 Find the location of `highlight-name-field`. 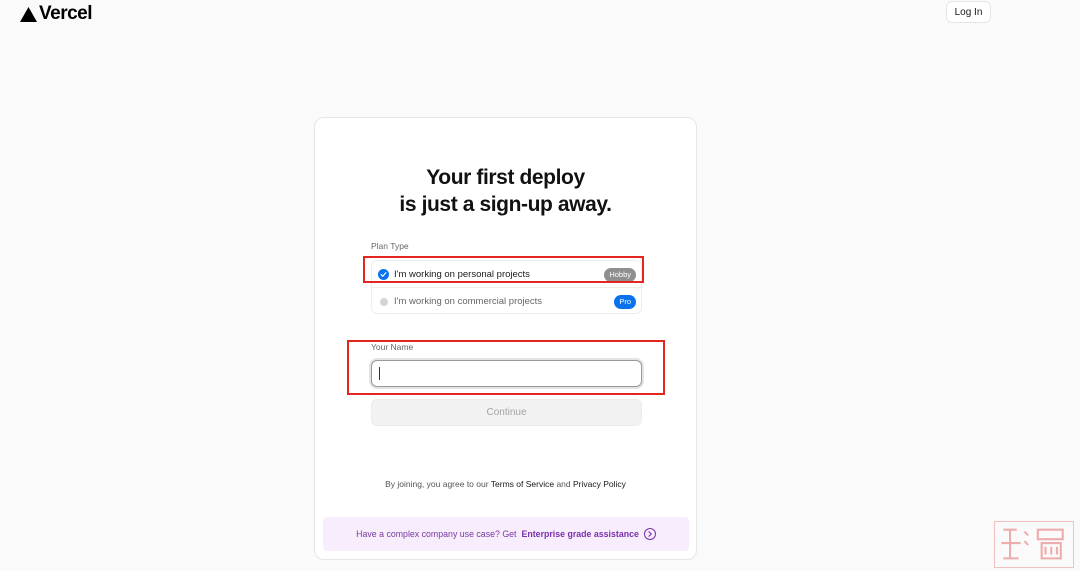

highlight-name-field is located at coordinates (506, 367).